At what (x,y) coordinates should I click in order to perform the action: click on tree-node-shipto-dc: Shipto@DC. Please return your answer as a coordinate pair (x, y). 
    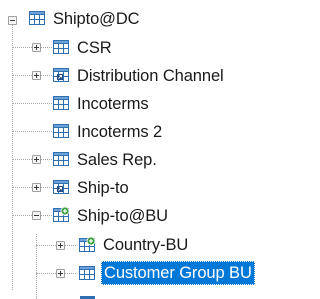
    Looking at the image, I should click on (96, 19).